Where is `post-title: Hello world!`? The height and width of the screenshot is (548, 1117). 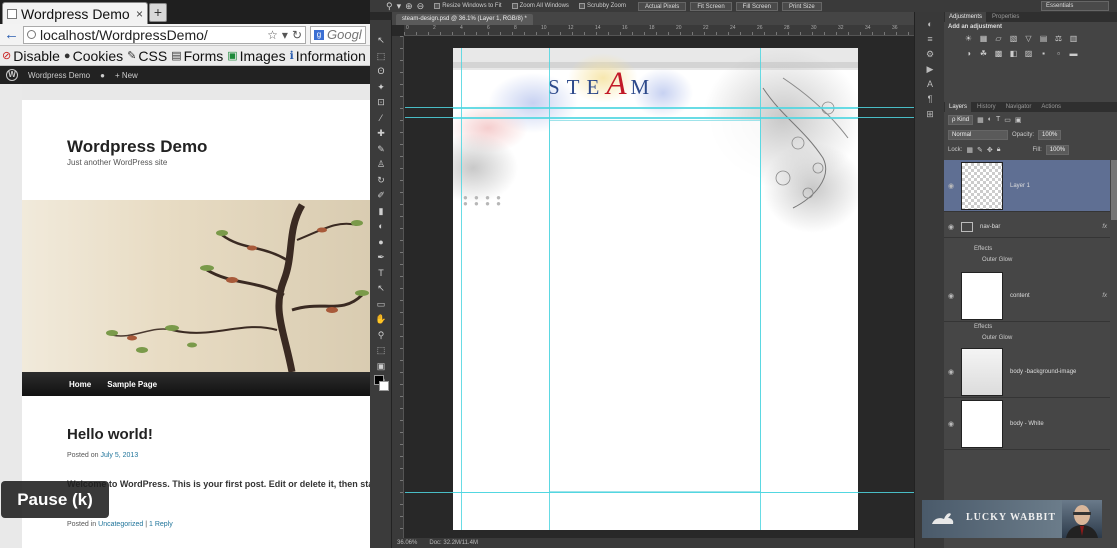 post-title: Hello world! is located at coordinates (110, 434).